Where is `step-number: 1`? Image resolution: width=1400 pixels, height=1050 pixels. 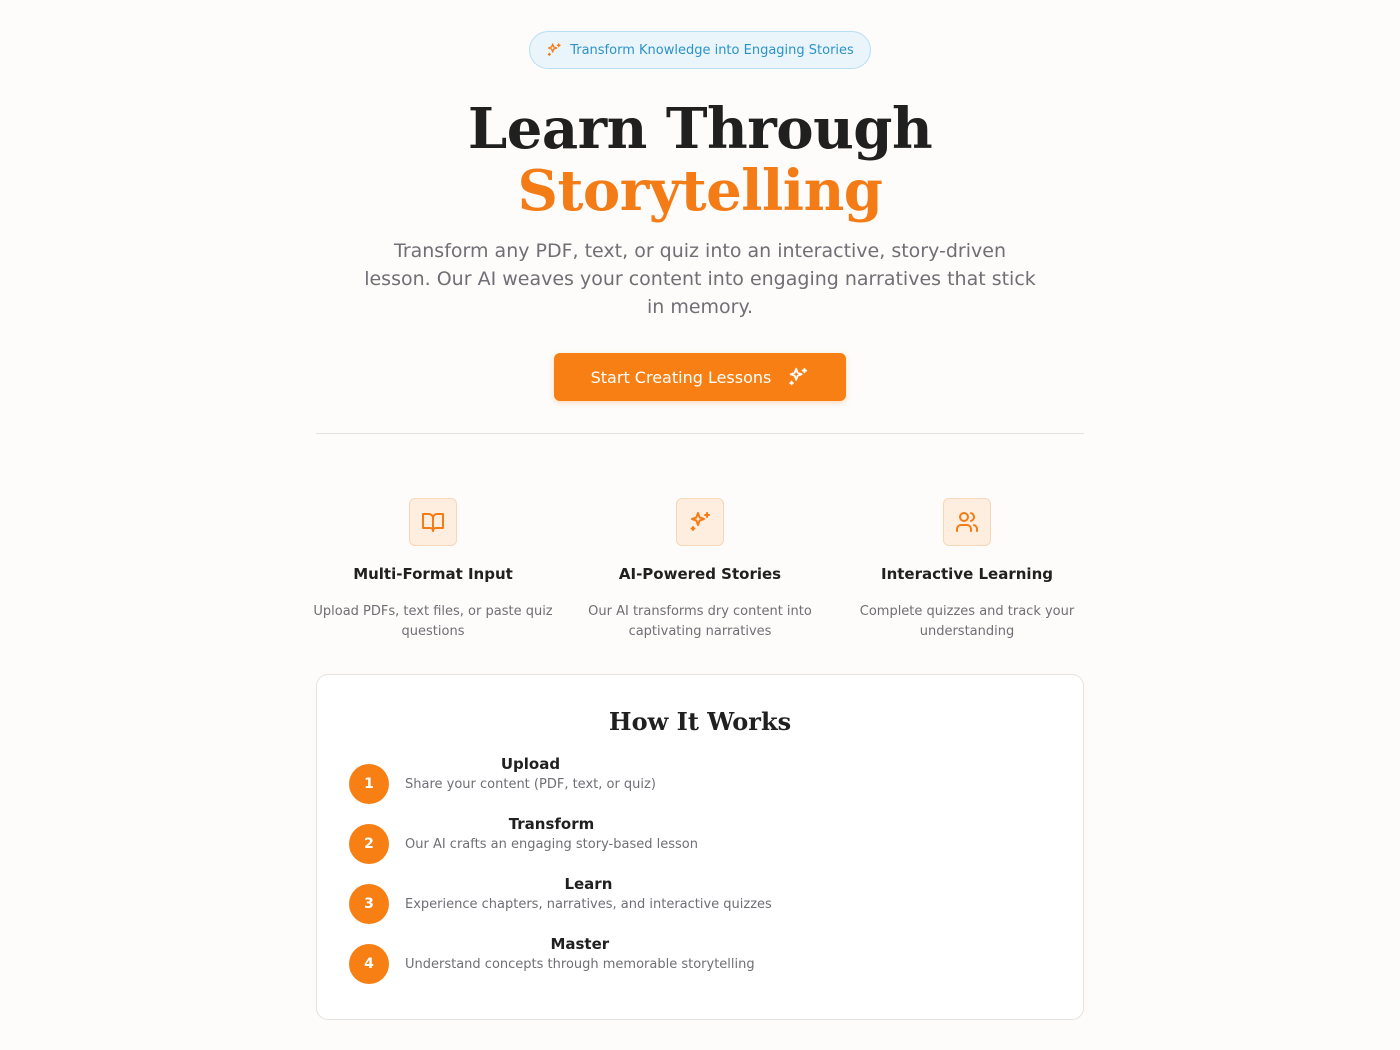 step-number: 1 is located at coordinates (369, 784).